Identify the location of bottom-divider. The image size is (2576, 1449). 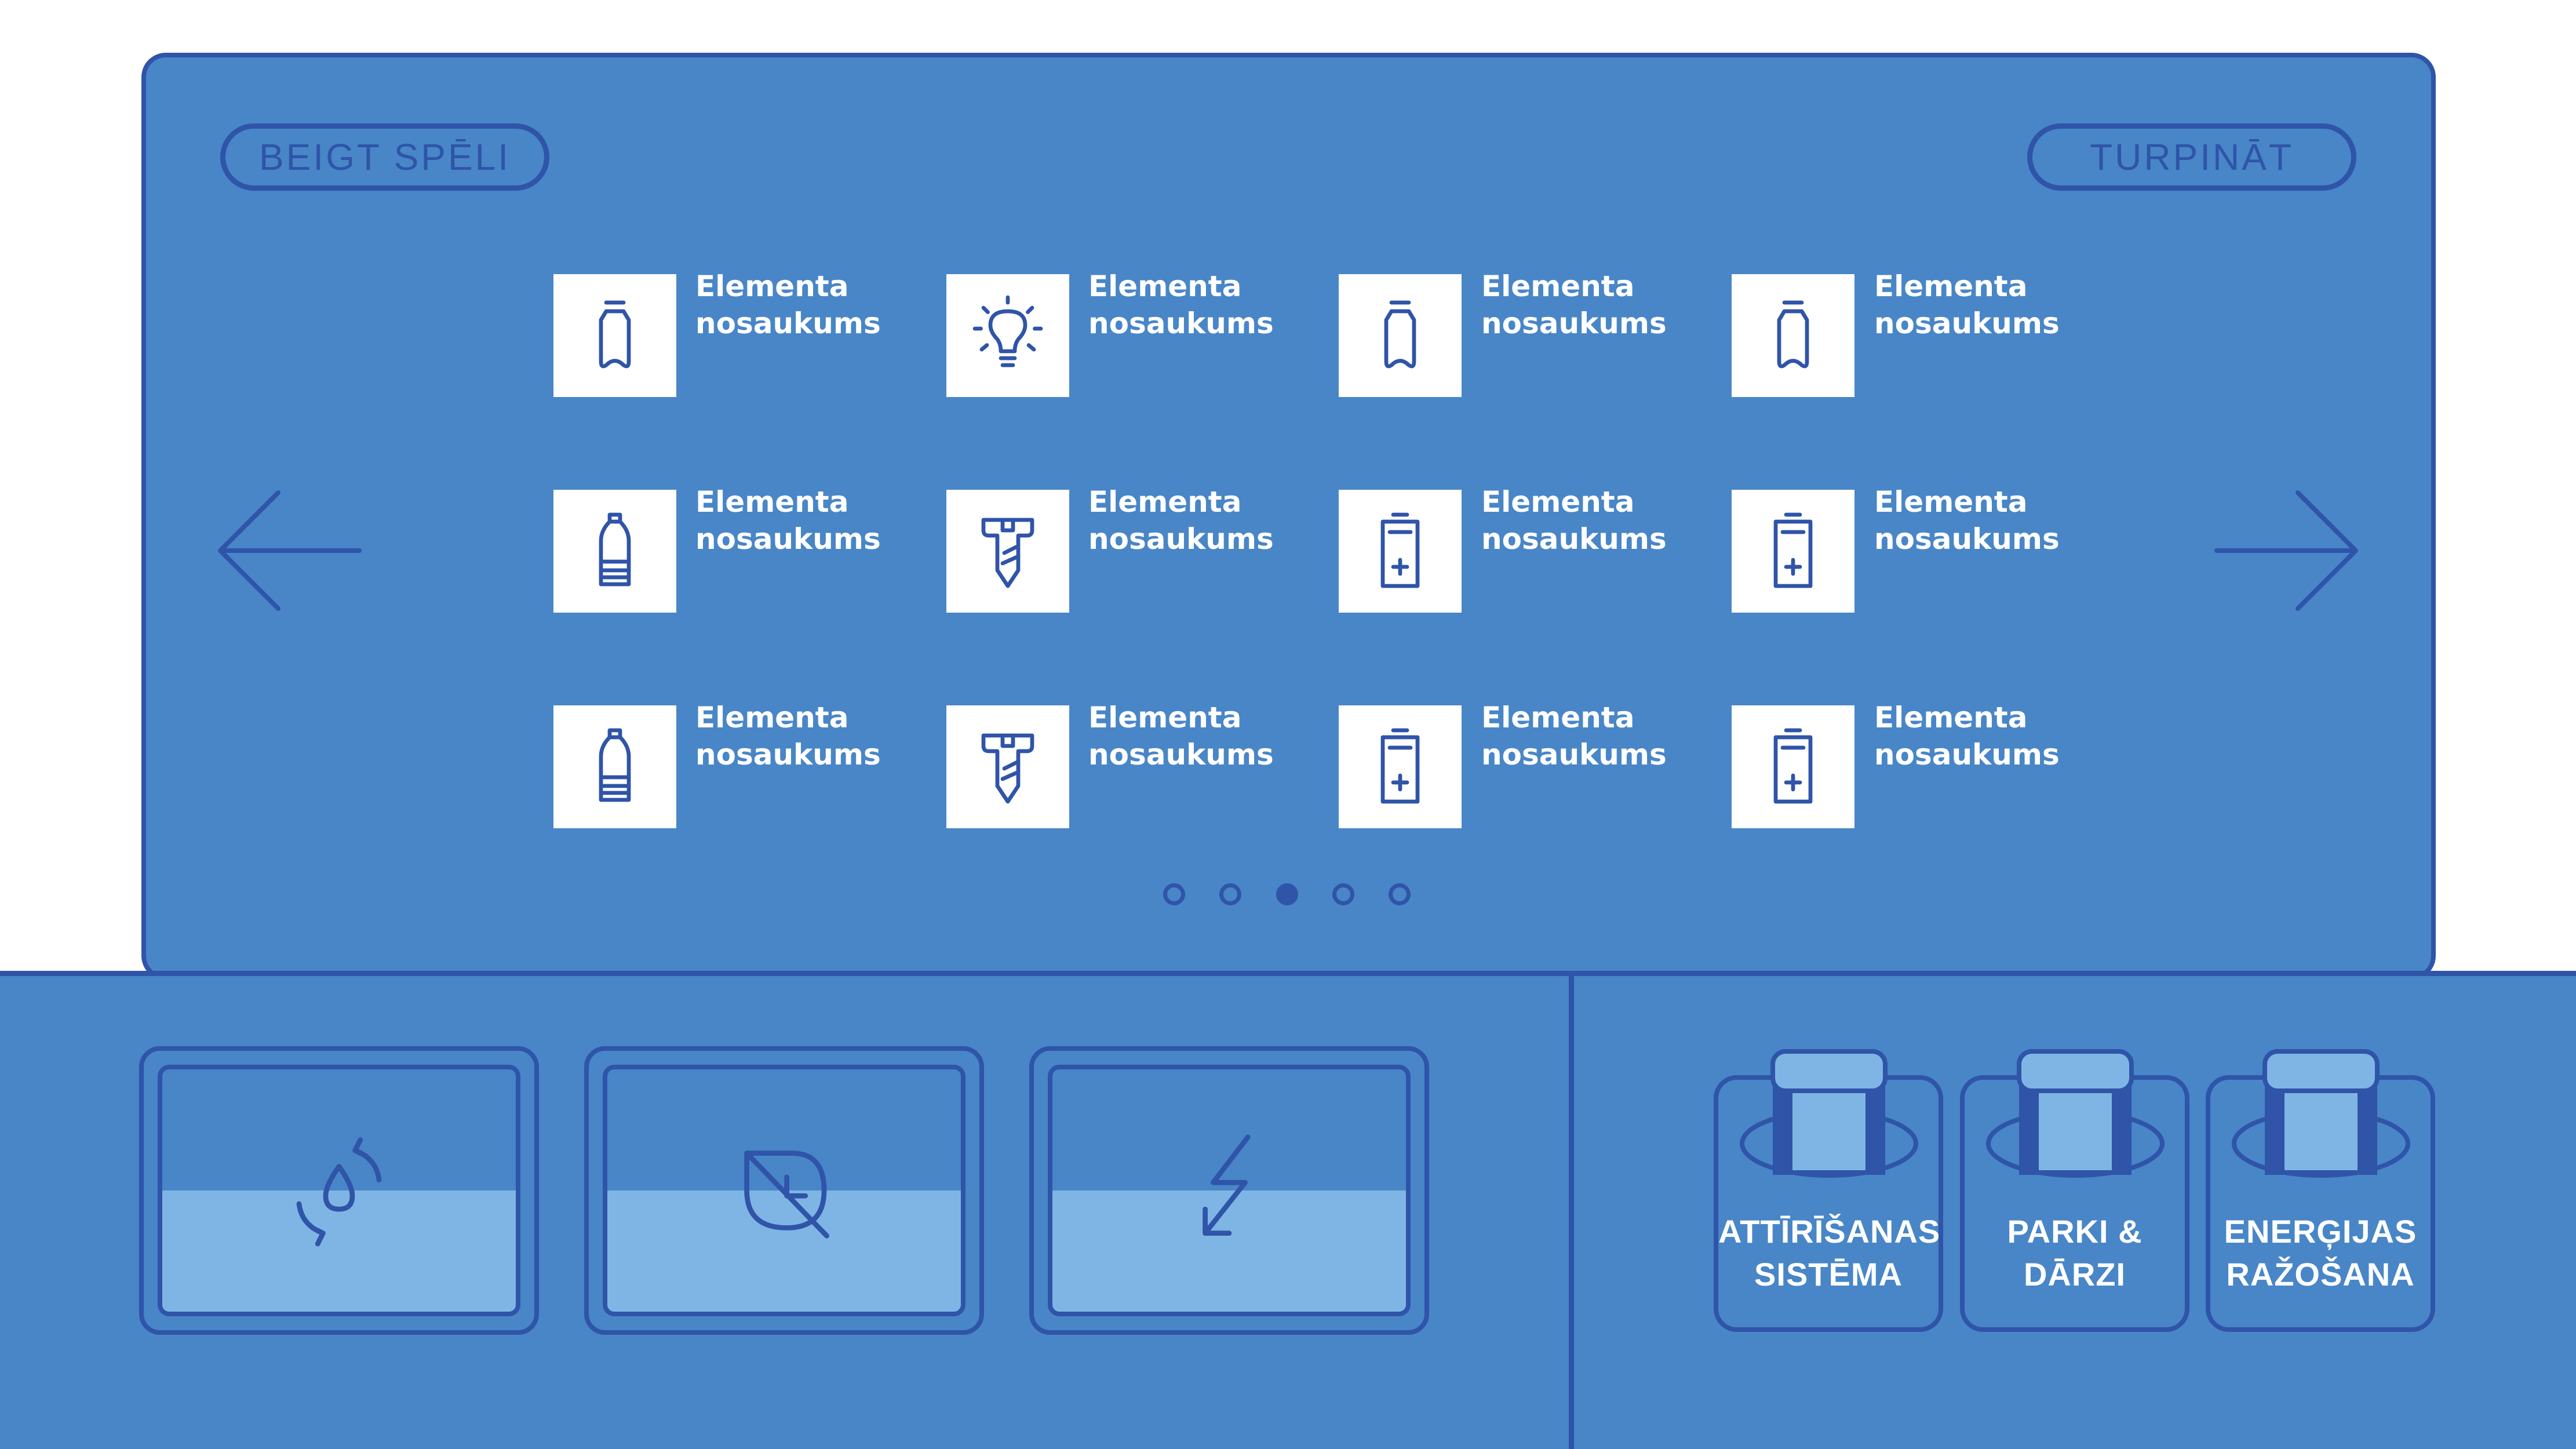
(1571, 1212).